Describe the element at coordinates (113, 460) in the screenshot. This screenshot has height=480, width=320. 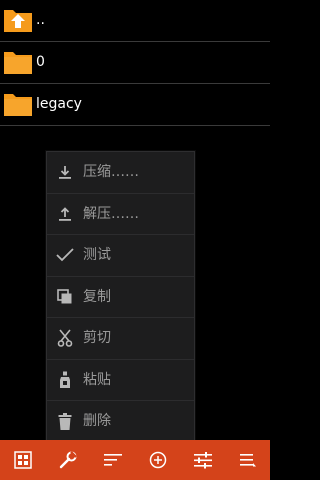
I see `sort-icon` at that location.